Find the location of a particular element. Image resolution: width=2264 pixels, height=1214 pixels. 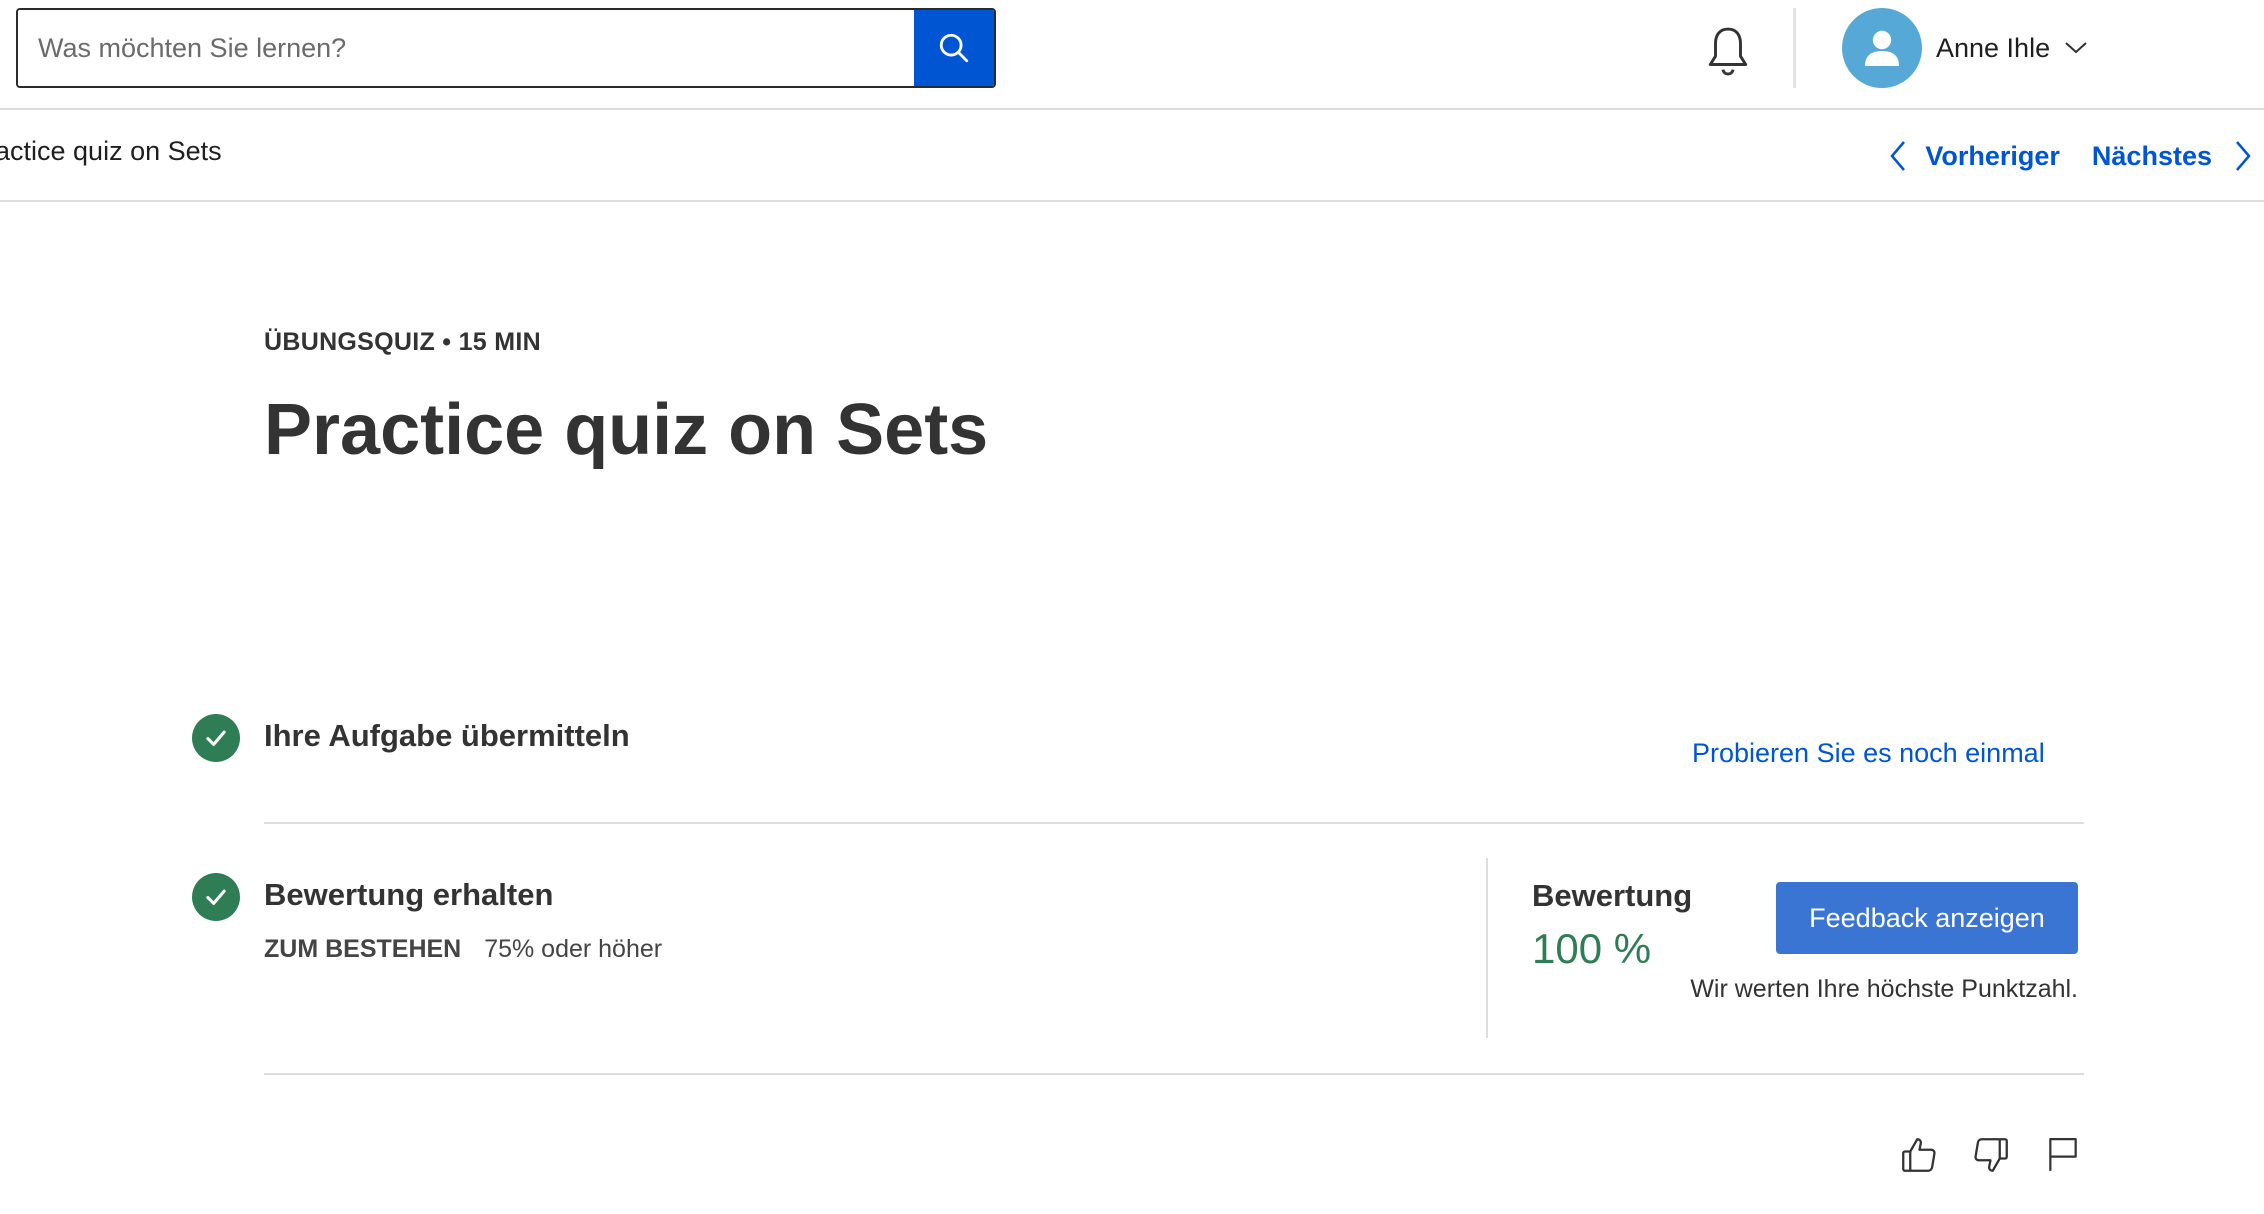

step-grade-title: Bewertung erhalten is located at coordinates (409, 894).